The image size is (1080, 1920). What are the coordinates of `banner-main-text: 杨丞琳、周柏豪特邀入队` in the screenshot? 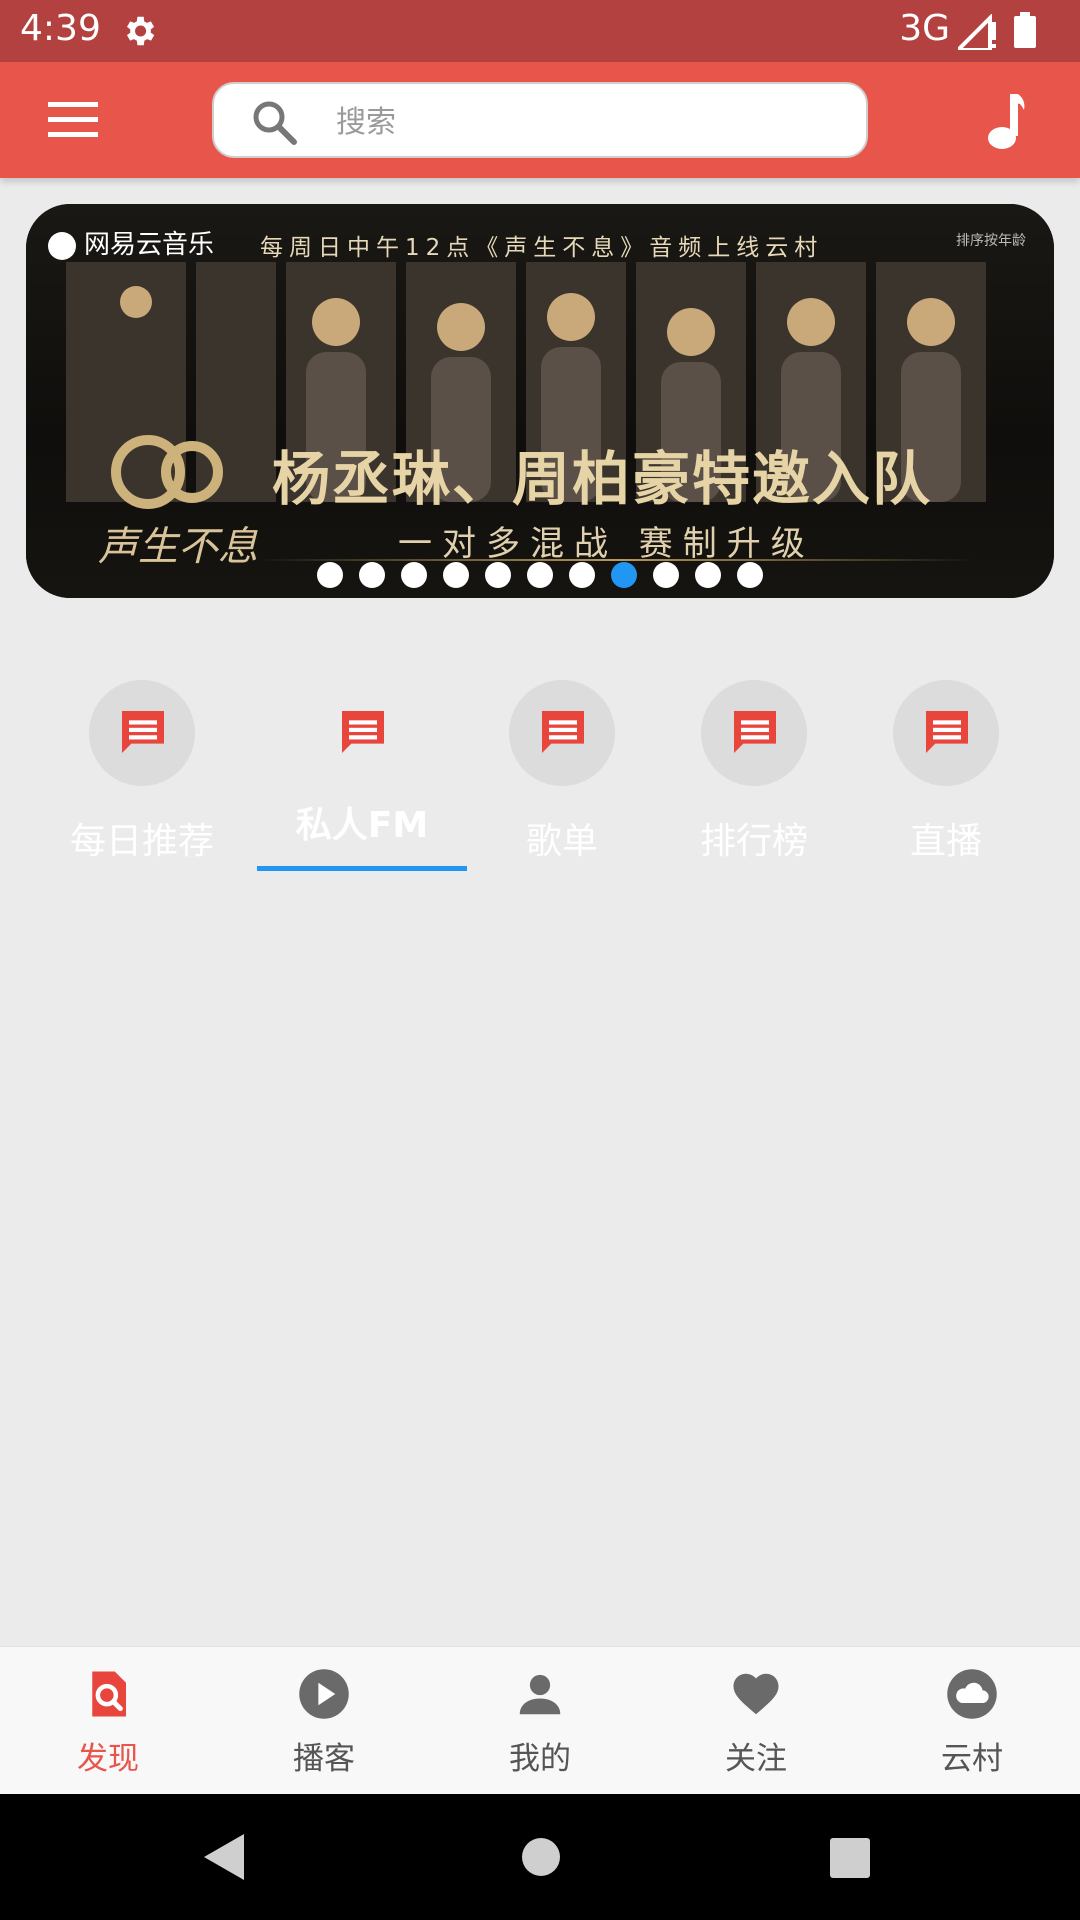 It's located at (602, 479).